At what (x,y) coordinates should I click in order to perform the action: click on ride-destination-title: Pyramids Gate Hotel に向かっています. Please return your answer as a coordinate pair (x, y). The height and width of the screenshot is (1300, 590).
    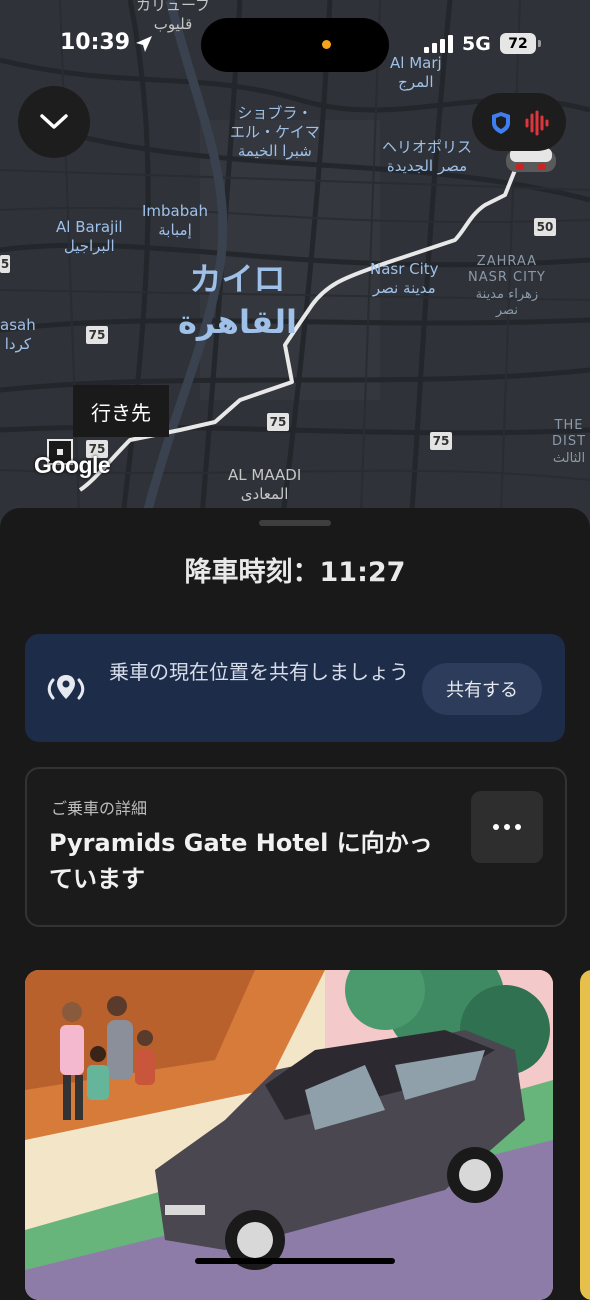
    Looking at the image, I should click on (241, 861).